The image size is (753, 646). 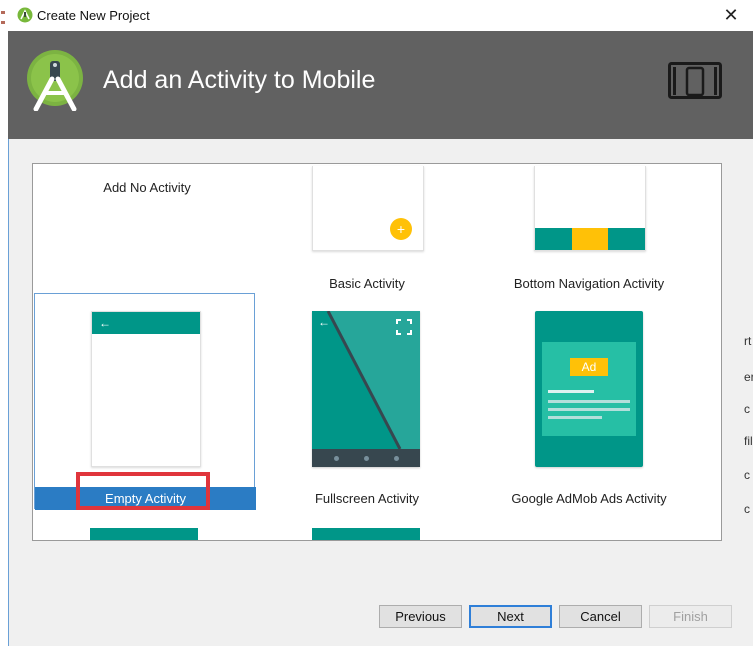 I want to click on system-navigation-bar, so click(x=366, y=458).